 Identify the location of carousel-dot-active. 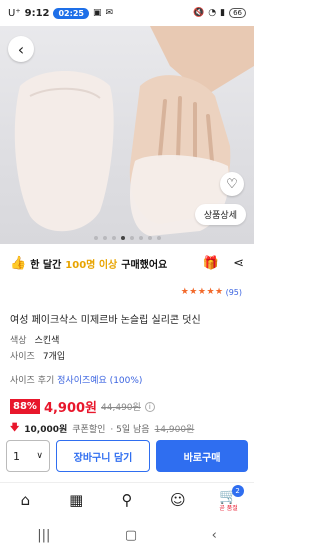
(122, 238).